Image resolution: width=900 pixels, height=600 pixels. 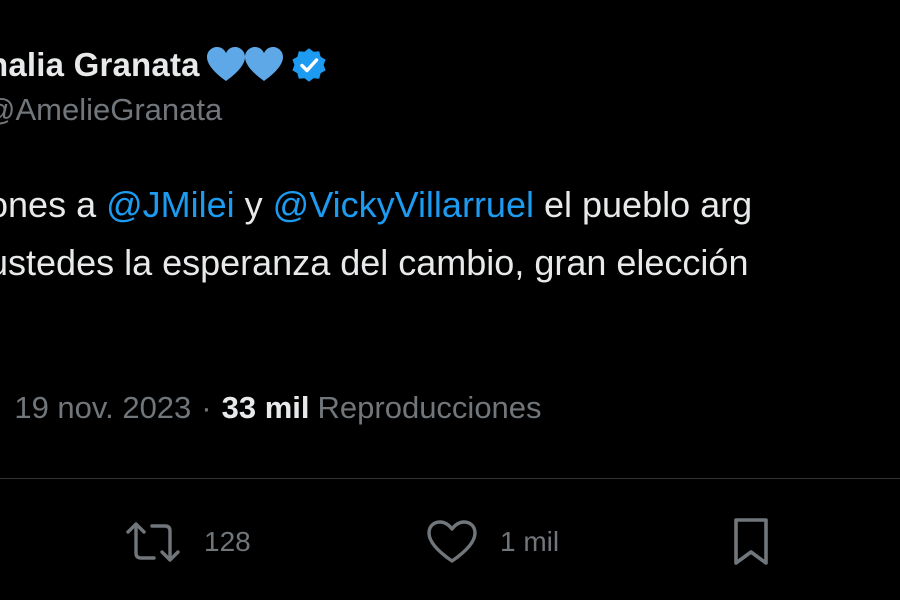 What do you see at coordinates (100, 65) in the screenshot?
I see `author-display-name: nalia Granata` at bounding box center [100, 65].